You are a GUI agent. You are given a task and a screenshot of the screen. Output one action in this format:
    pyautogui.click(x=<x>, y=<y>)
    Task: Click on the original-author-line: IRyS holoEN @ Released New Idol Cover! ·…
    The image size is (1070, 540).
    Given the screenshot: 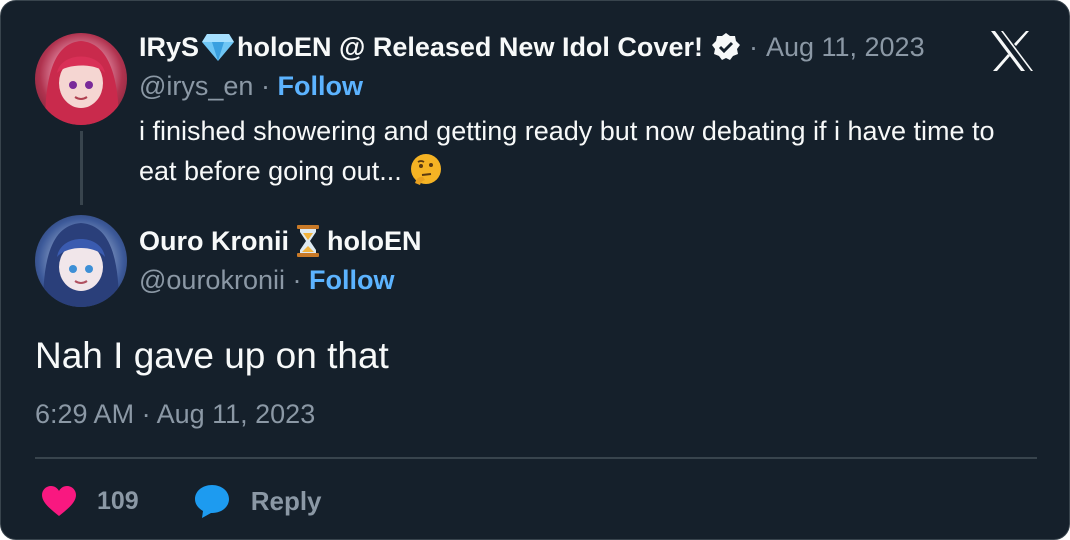 What is the action you would take?
    pyautogui.click(x=532, y=47)
    